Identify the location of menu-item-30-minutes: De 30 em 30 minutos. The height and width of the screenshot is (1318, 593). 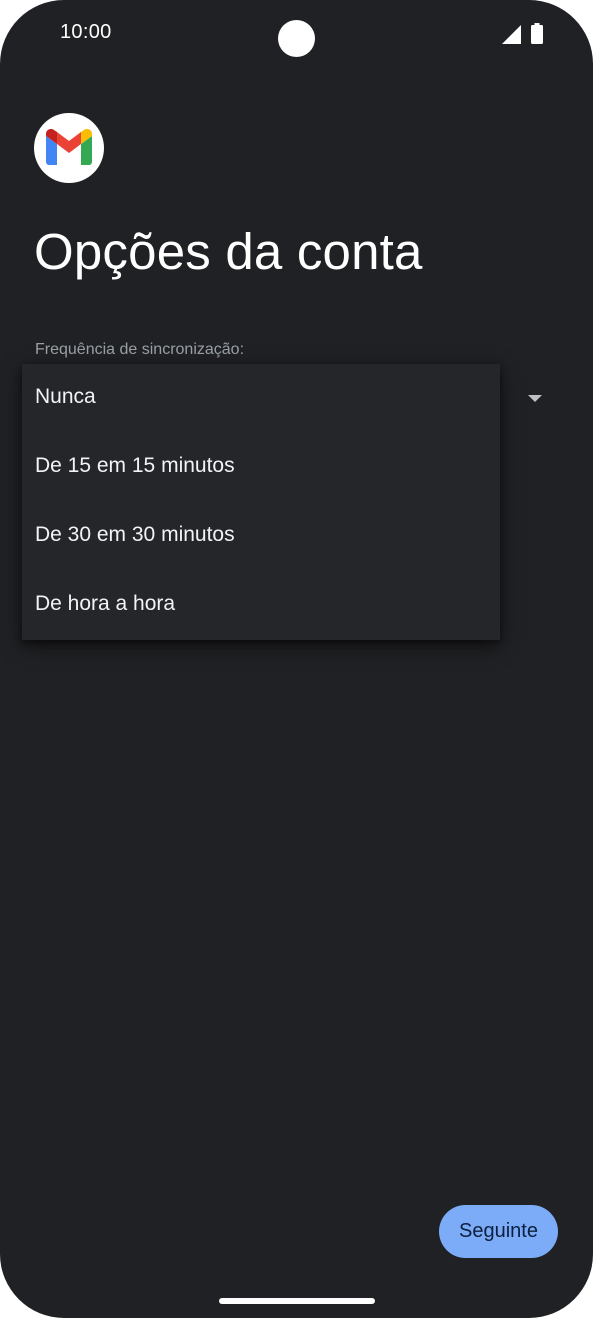
(261, 536).